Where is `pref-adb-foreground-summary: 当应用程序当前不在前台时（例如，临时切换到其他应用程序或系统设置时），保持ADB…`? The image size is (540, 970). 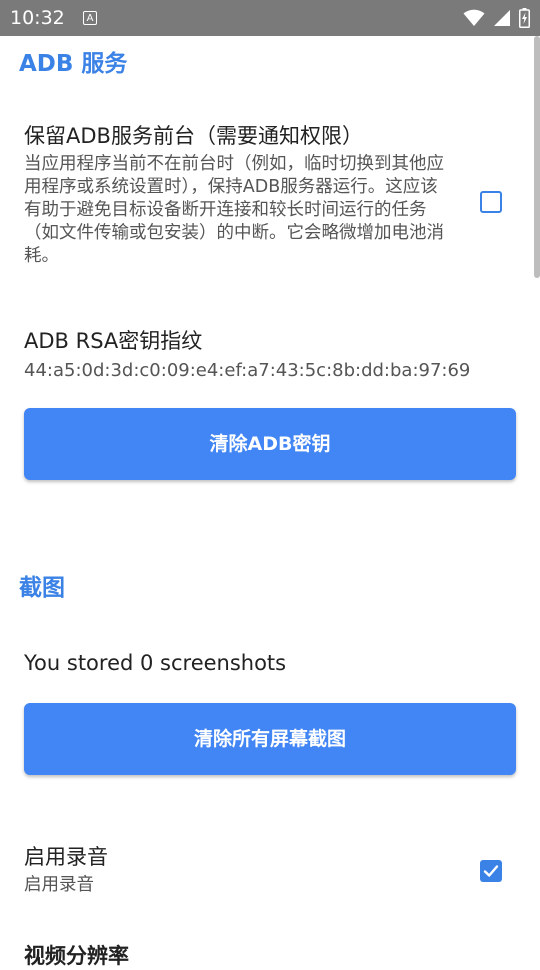
pref-adb-foreground-summary: 当应用程序当前不在前台时（例如，临时切换到其他应用程序或系统设置时），保持ADB… is located at coordinates (234, 210).